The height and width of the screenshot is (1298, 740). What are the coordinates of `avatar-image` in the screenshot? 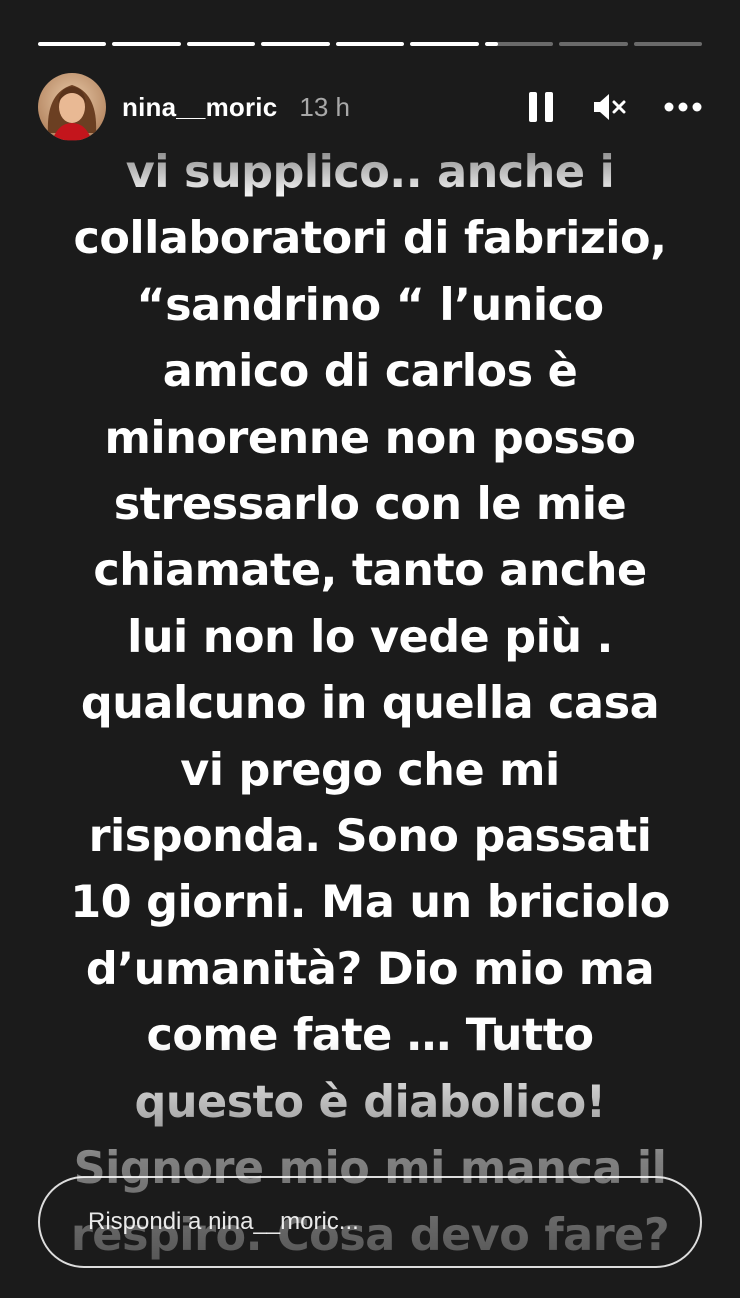 It's located at (72, 107).